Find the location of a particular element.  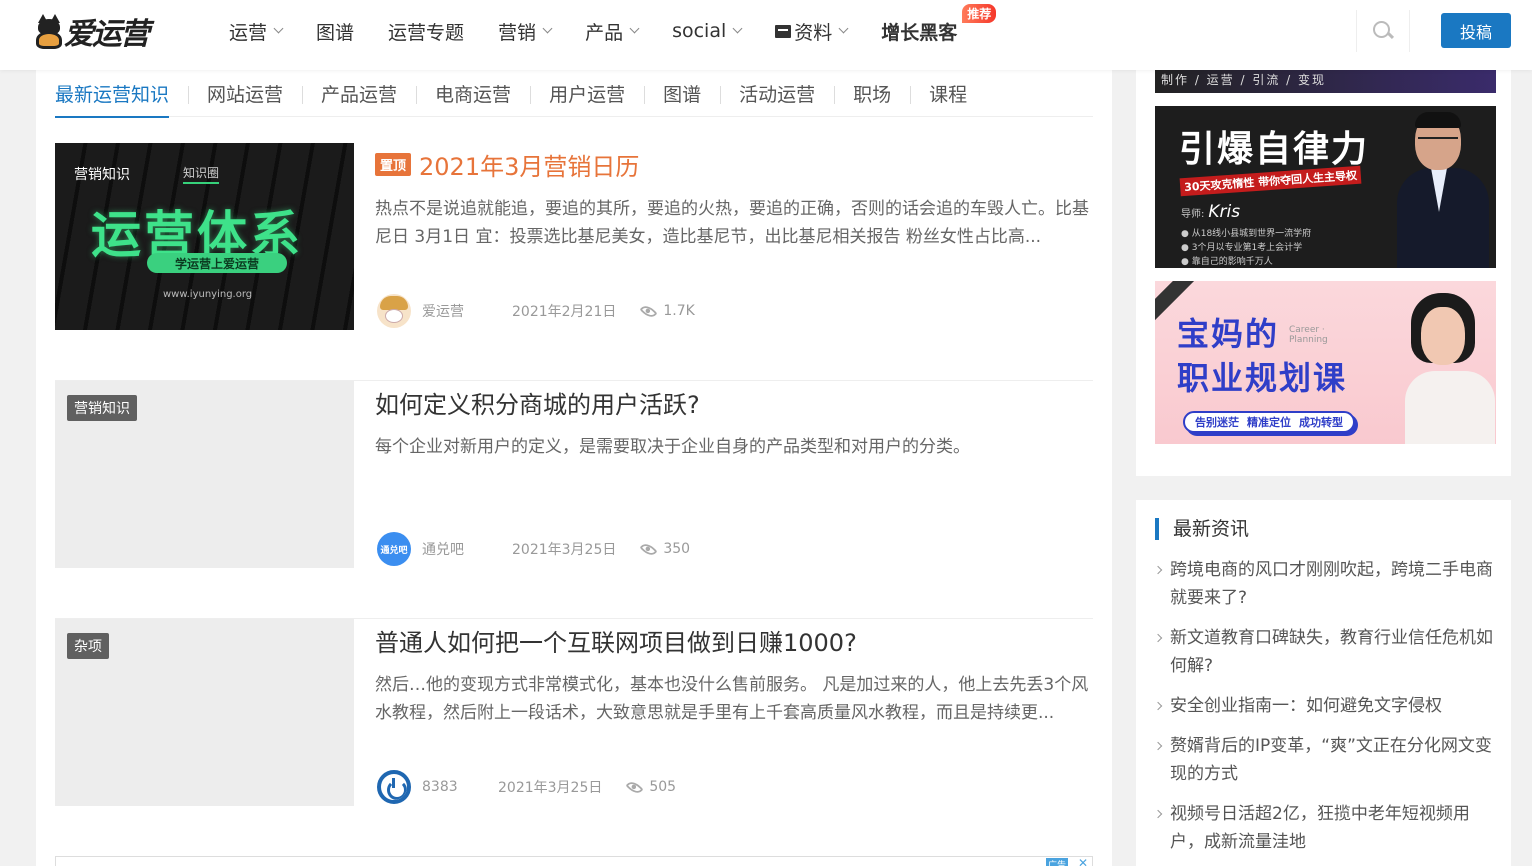

banner-line: ● 从18线小县城到世界一流学府 is located at coordinates (1246, 234).